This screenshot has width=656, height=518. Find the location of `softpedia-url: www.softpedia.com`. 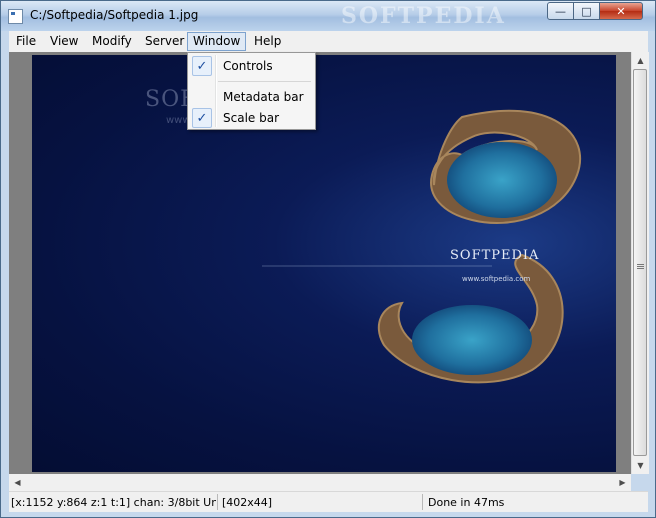

softpedia-url: www.softpedia.com is located at coordinates (496, 279).